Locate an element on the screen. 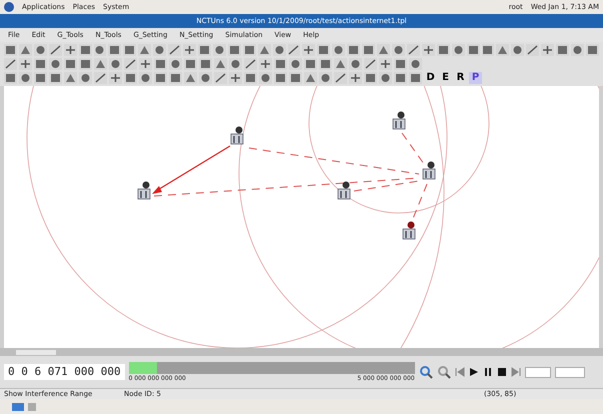 This screenshot has height=414, width=603. rate-field is located at coordinates (569, 372).